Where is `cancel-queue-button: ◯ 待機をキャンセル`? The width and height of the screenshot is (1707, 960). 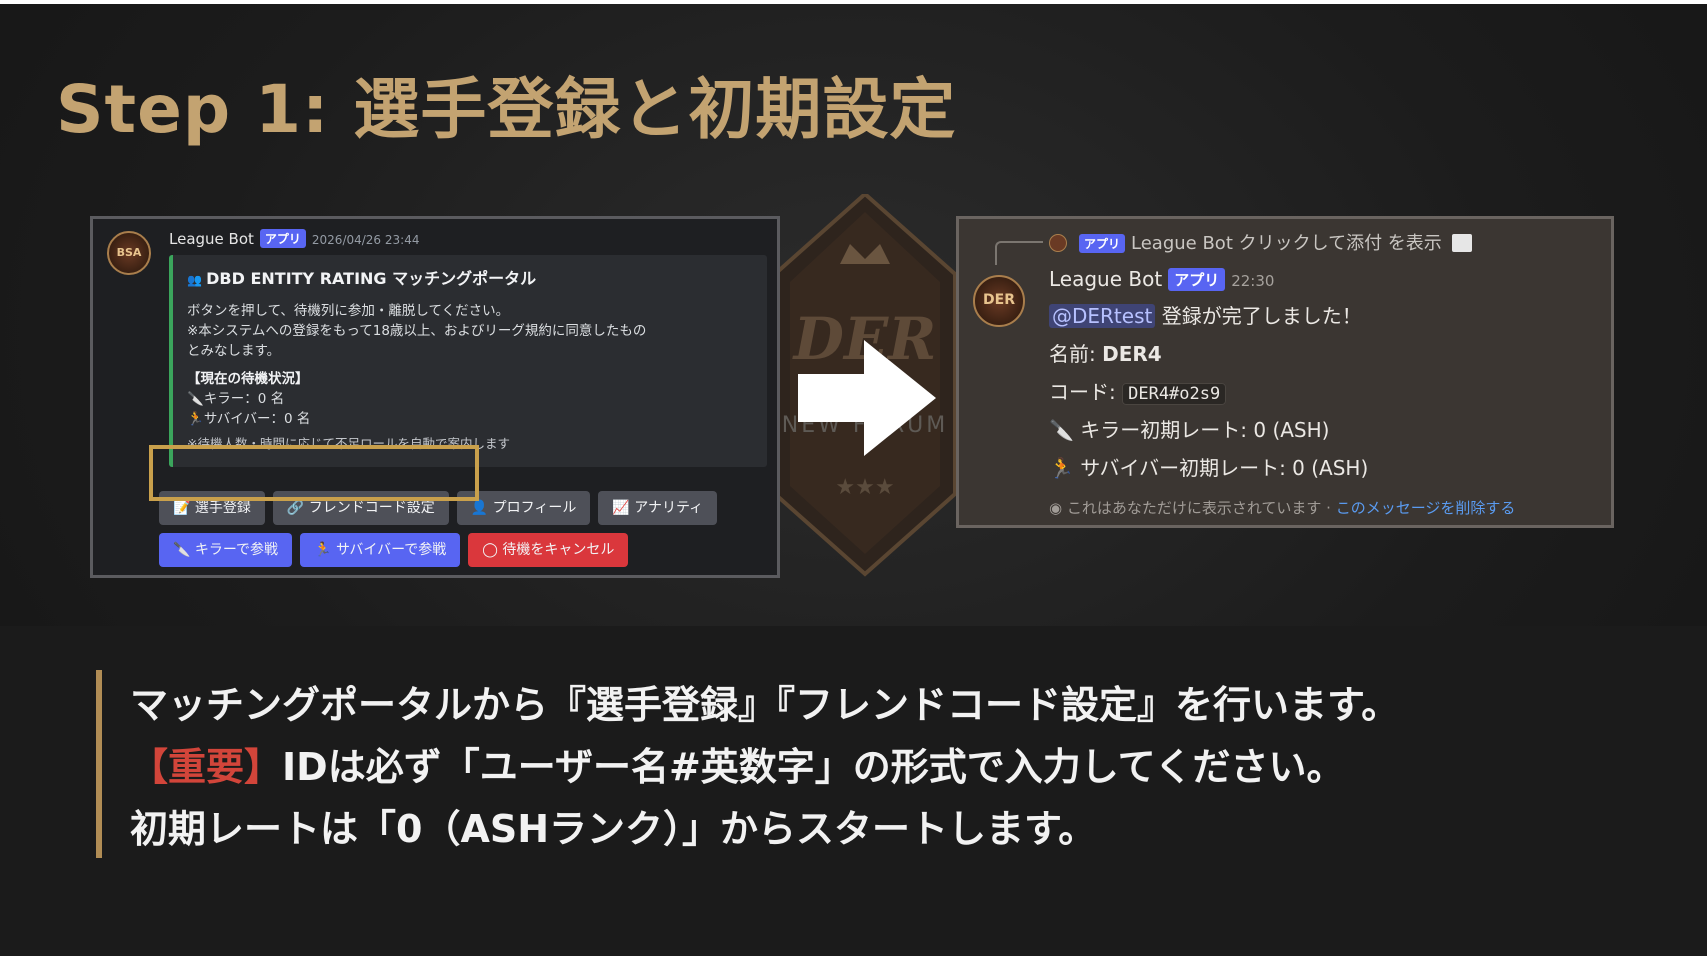 cancel-queue-button: ◯ 待機をキャンセル is located at coordinates (548, 550).